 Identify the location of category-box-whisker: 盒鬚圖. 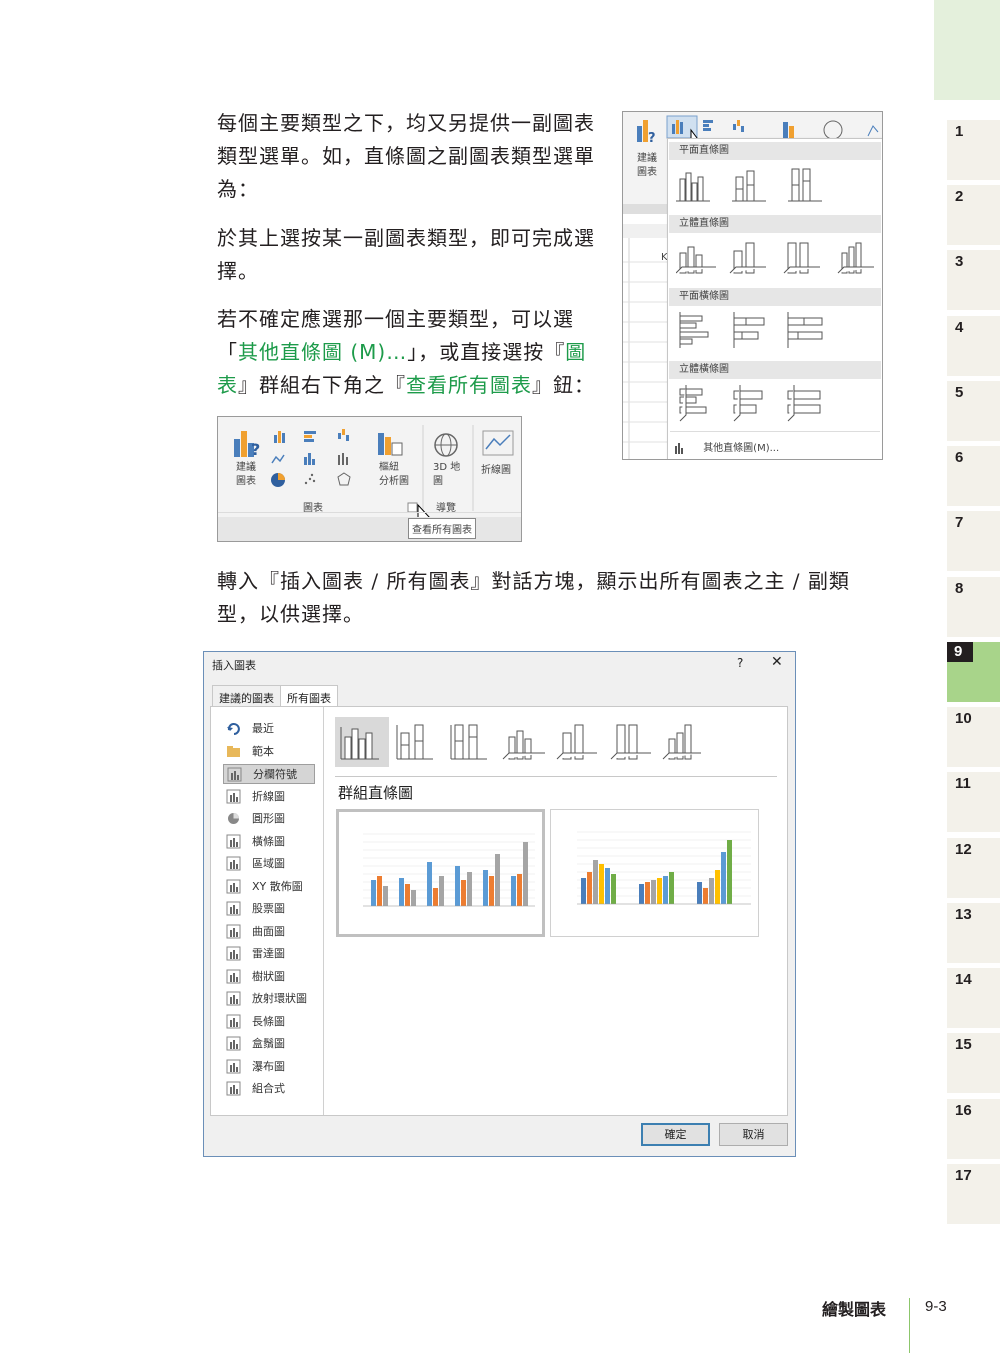
(269, 1044).